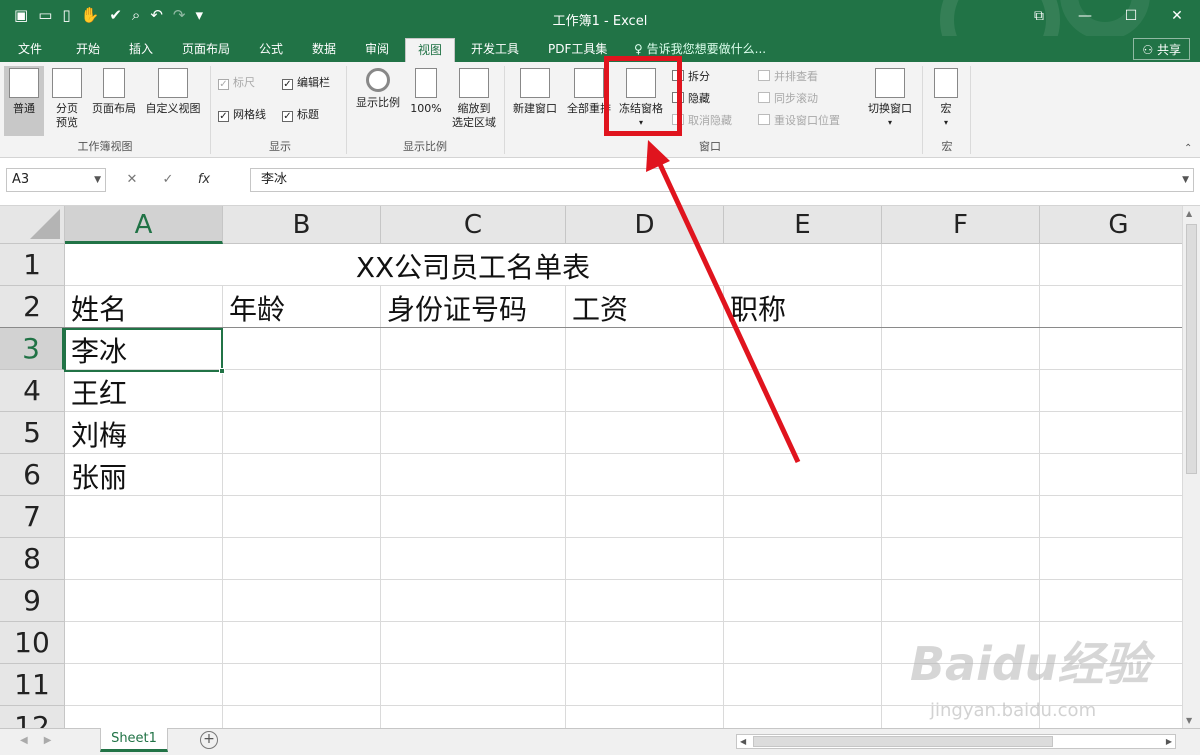 The image size is (1200, 755). I want to click on zoom-button: 显示比例, so click(378, 88).